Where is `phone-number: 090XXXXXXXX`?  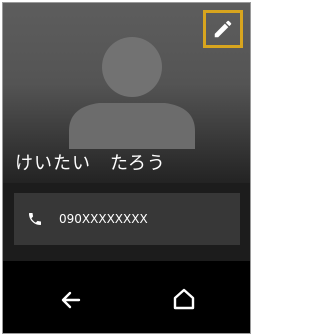
phone-number: 090XXXXXXXX is located at coordinates (103, 219).